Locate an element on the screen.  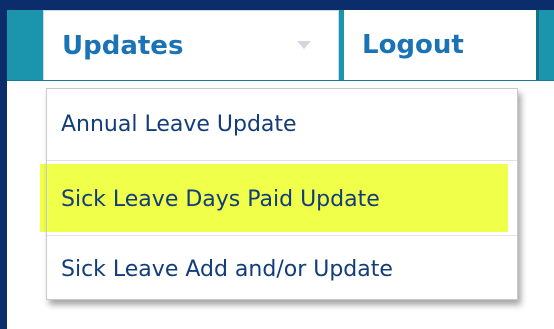
tab-updates: Updates is located at coordinates (191, 45).